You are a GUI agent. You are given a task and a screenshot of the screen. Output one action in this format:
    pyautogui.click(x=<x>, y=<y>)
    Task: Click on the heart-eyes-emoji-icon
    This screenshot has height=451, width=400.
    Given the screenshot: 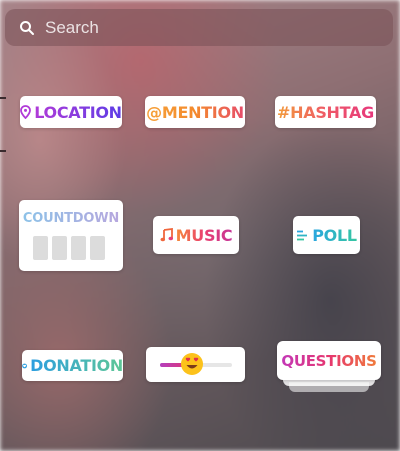 What is the action you would take?
    pyautogui.click(x=192, y=364)
    